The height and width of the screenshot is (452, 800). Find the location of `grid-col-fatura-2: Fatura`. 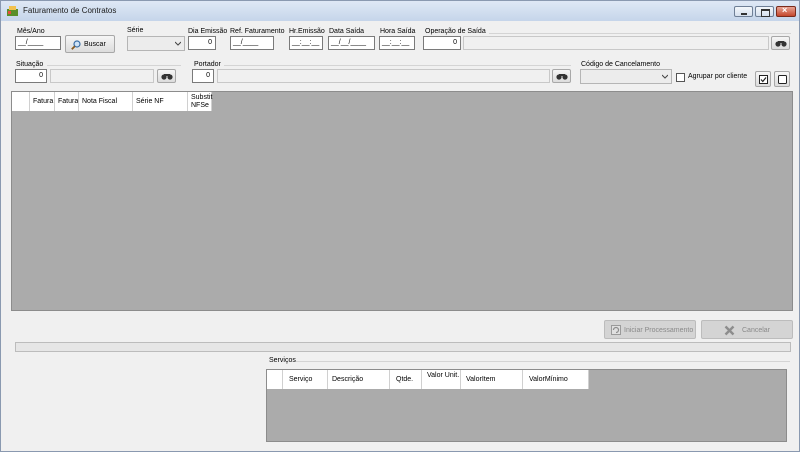

grid-col-fatura-2: Fatura is located at coordinates (67, 101).